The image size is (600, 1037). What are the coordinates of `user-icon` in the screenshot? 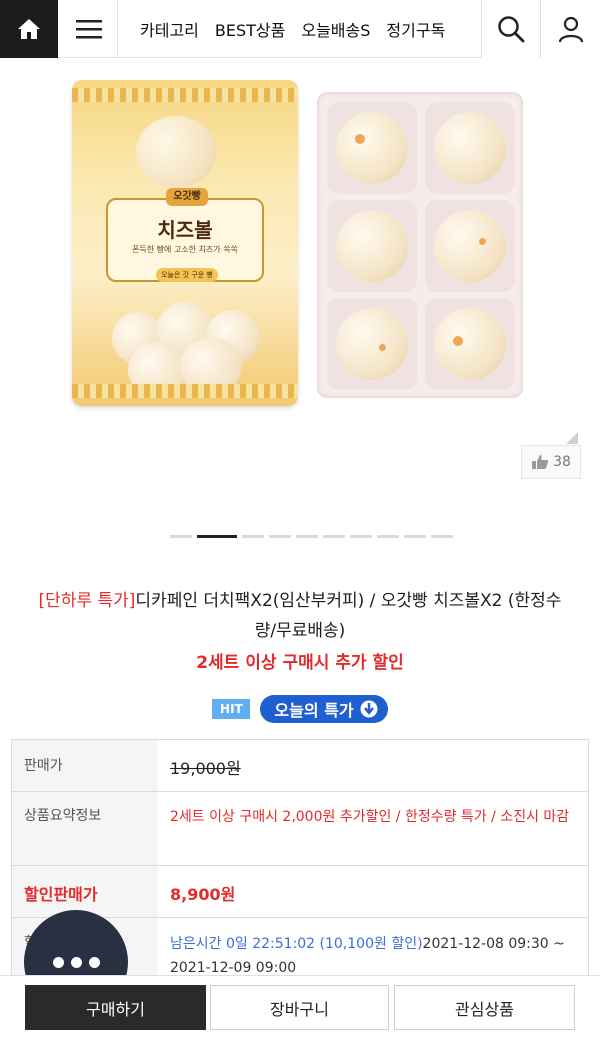 It's located at (570, 29).